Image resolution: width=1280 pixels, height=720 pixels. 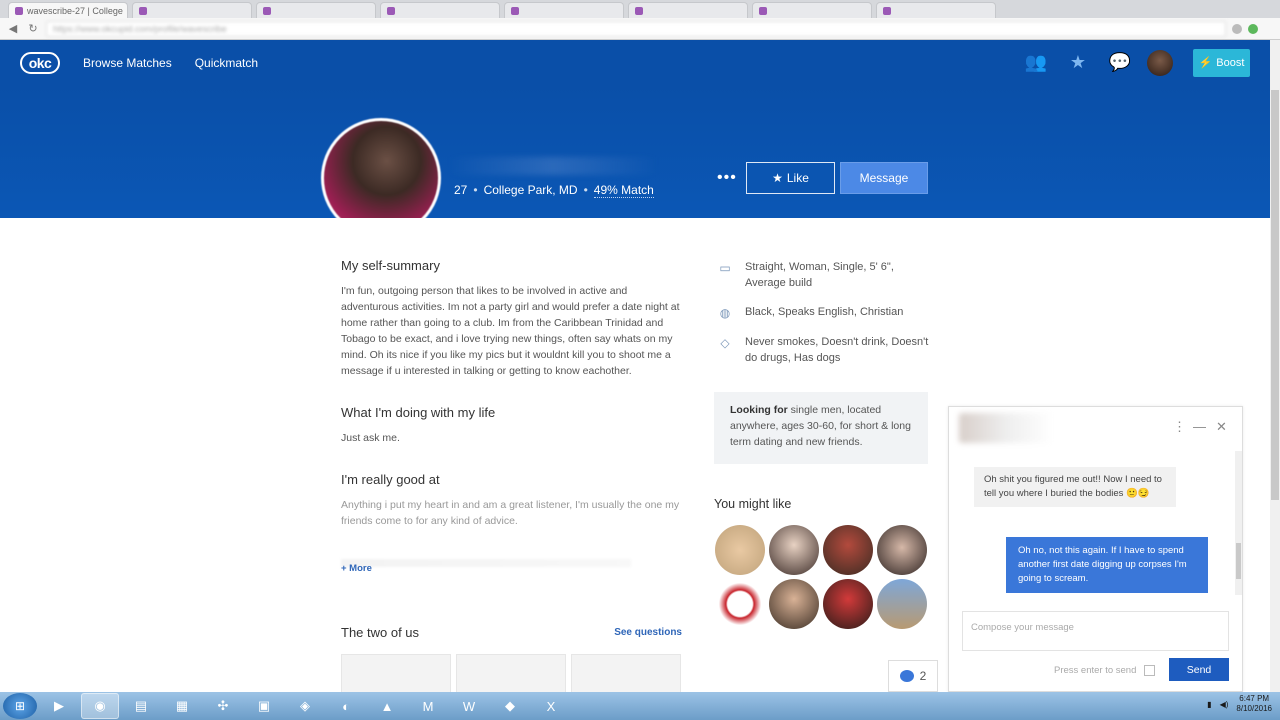 I want to click on back-icon: ◀, so click(x=13, y=28).